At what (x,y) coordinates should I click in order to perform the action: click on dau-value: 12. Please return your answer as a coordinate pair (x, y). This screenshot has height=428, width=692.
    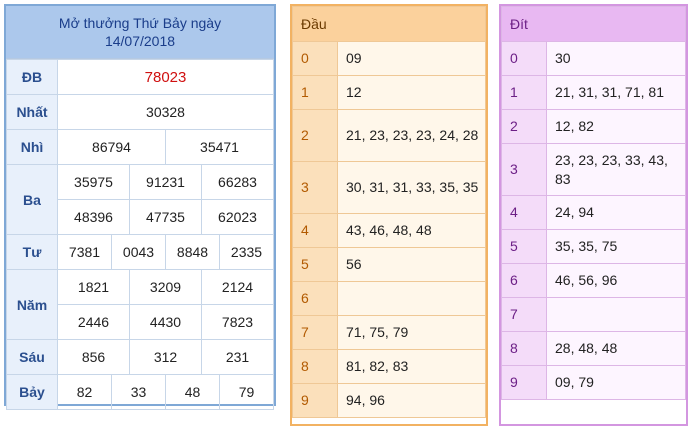
    Looking at the image, I should click on (411, 92).